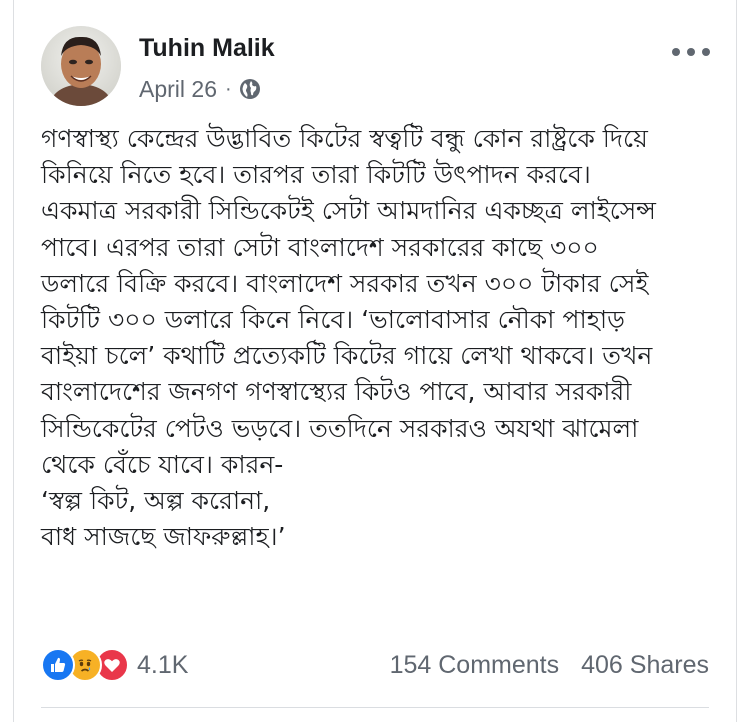  Describe the element at coordinates (163, 664) in the screenshot. I see `reaction-count: 4.1K` at that location.